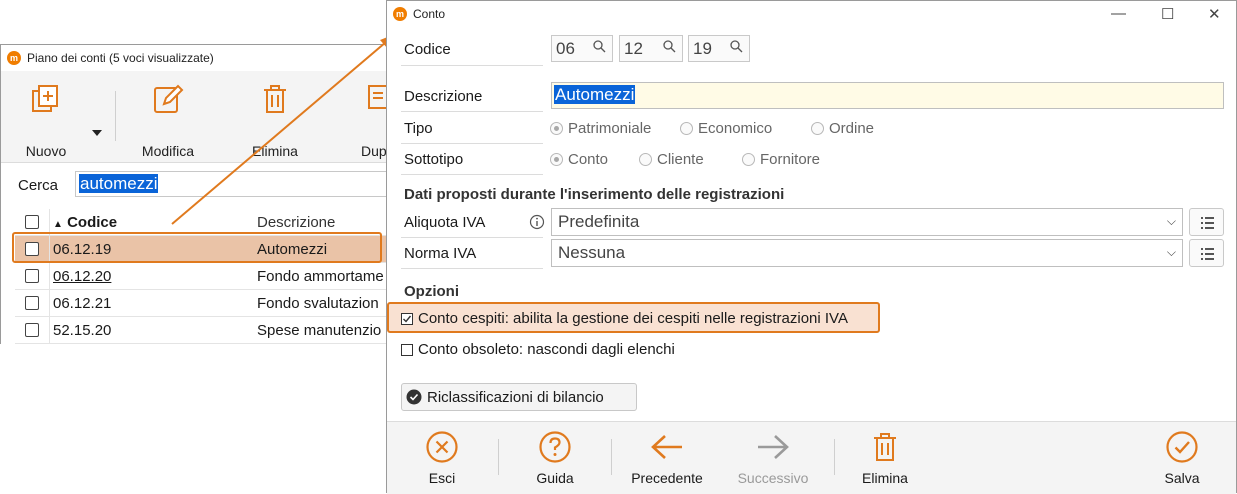  Describe the element at coordinates (445, 222) in the screenshot. I see `aliquota-label: Aliquota IVA` at that location.